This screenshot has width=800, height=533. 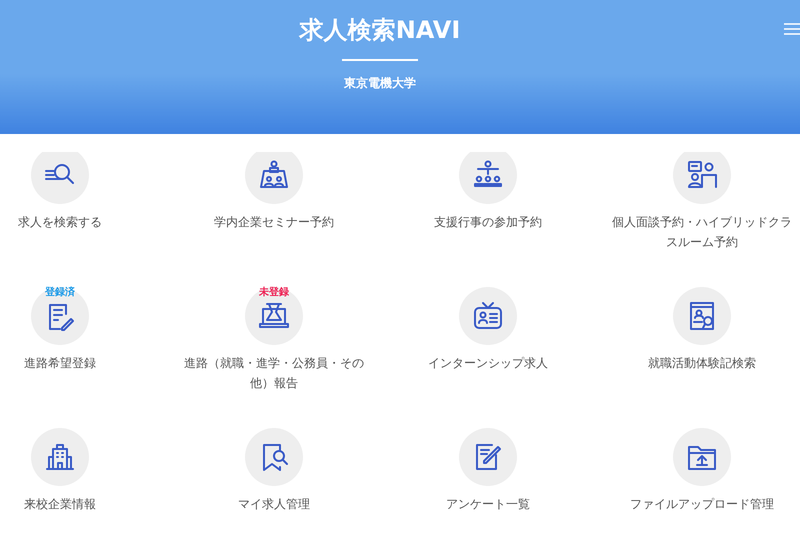 I want to click on status-label: 登録済, so click(x=60, y=292).